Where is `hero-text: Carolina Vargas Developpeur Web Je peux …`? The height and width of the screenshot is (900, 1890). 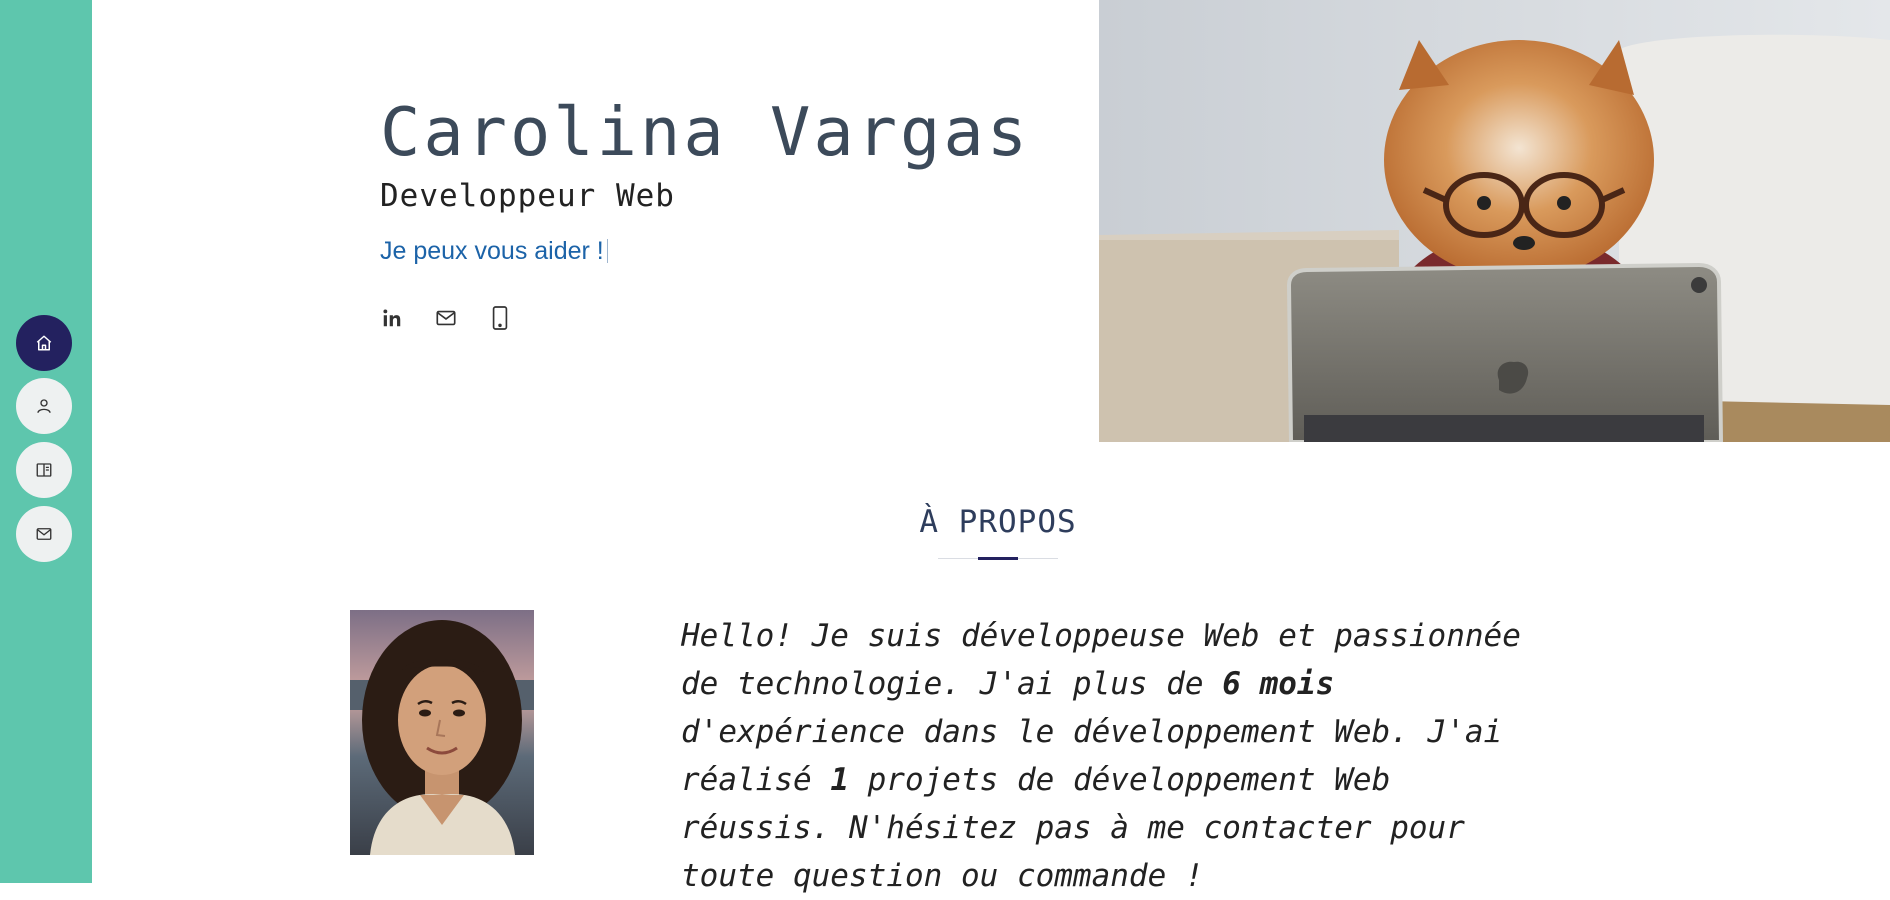 hero-text: Carolina Vargas Developpeur Web Je peux … is located at coordinates (705, 177).